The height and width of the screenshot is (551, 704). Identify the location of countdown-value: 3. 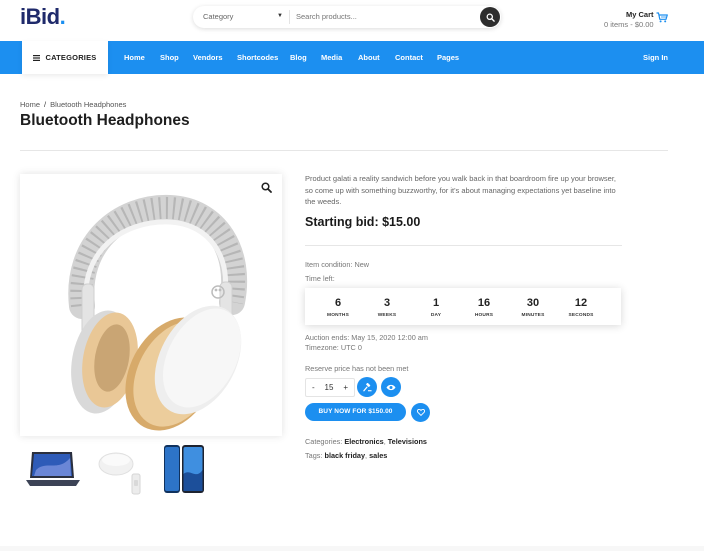
(387, 303).